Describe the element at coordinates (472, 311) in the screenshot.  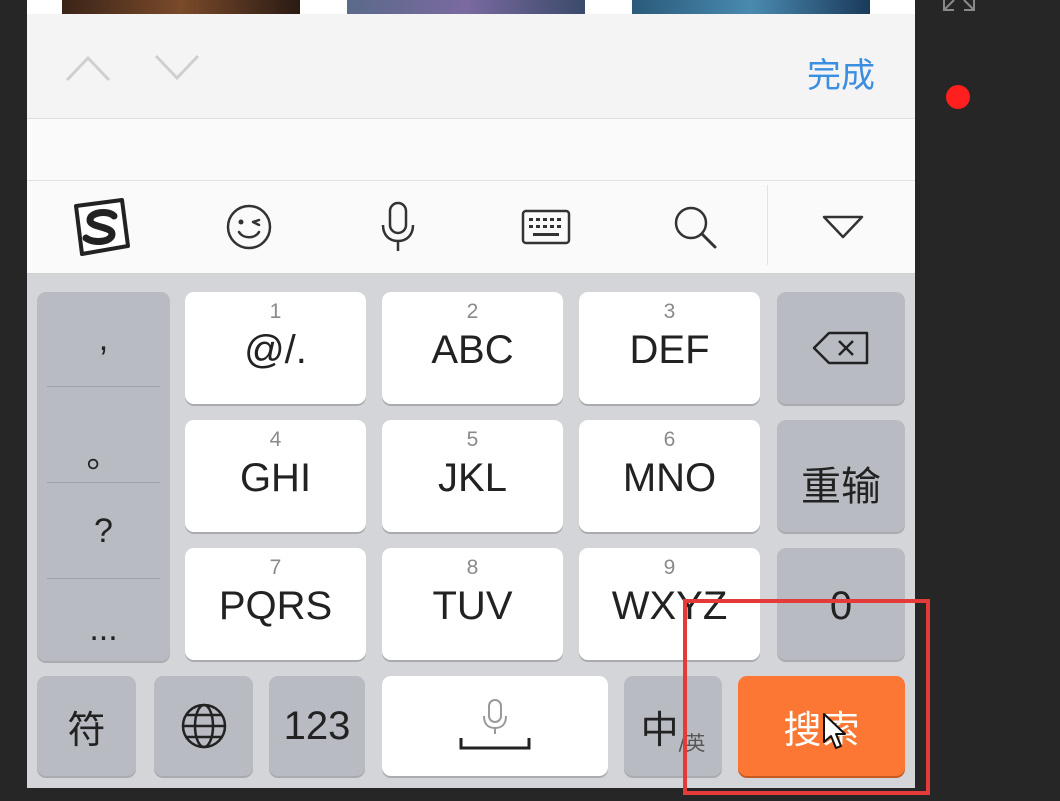
I see `key-number: 2` at that location.